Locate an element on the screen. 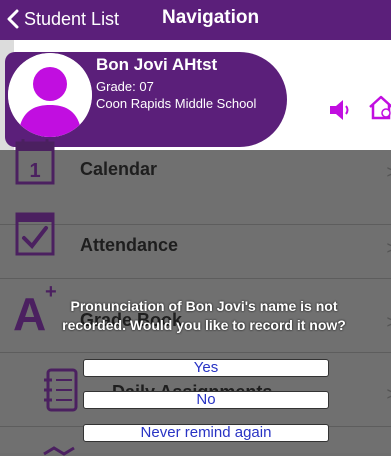 The image size is (391, 456). back-button: Student List is located at coordinates (62, 19).